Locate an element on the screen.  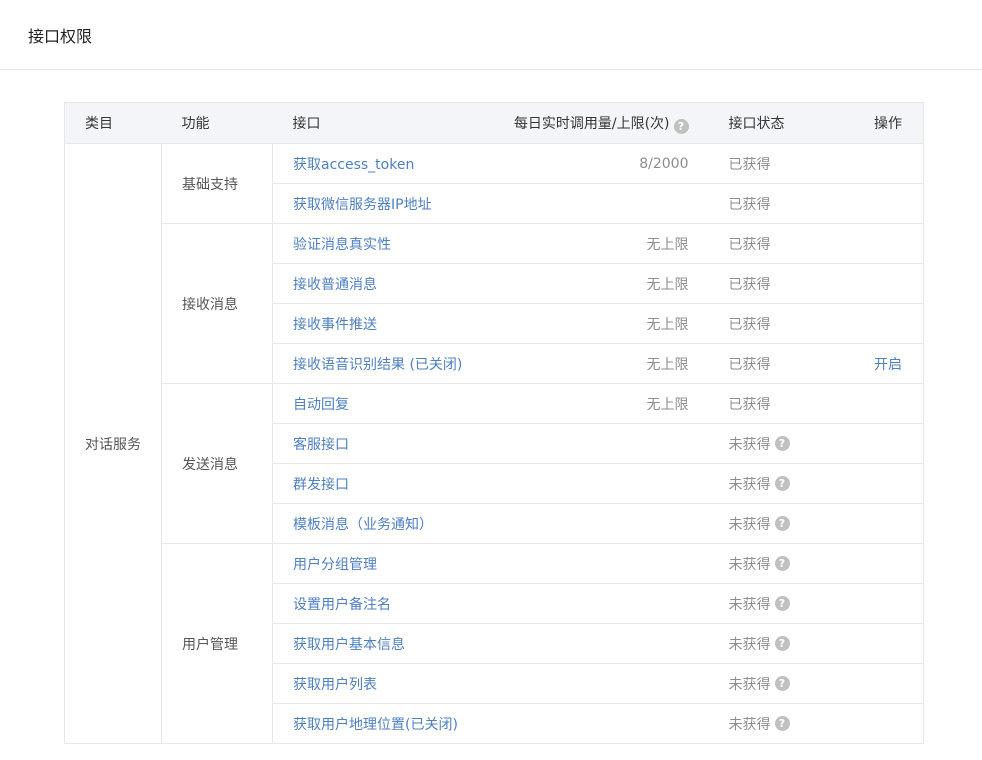
api-cell: 接收语音识别结果 (已关闭) is located at coordinates (382, 363).